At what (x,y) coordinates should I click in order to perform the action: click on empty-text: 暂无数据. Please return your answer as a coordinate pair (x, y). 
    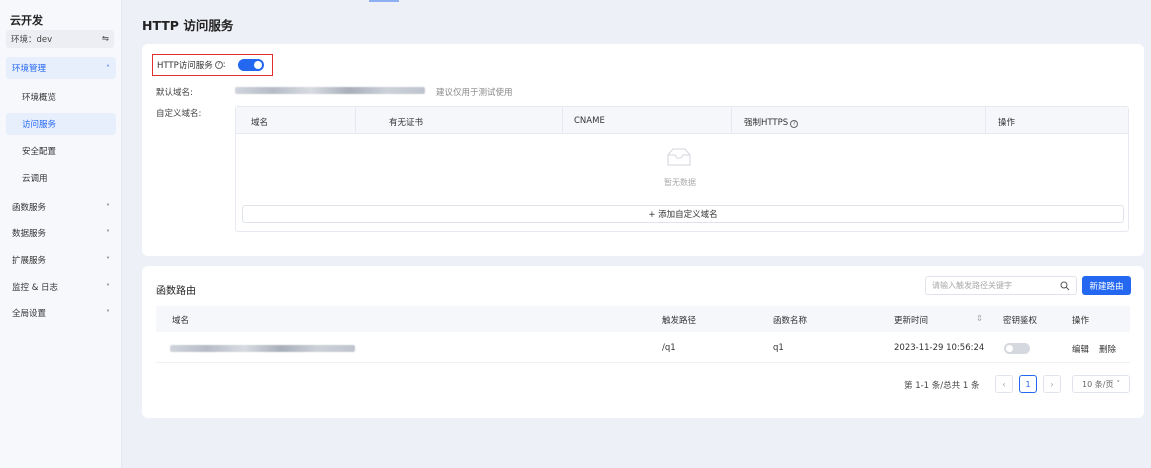
    Looking at the image, I should click on (680, 182).